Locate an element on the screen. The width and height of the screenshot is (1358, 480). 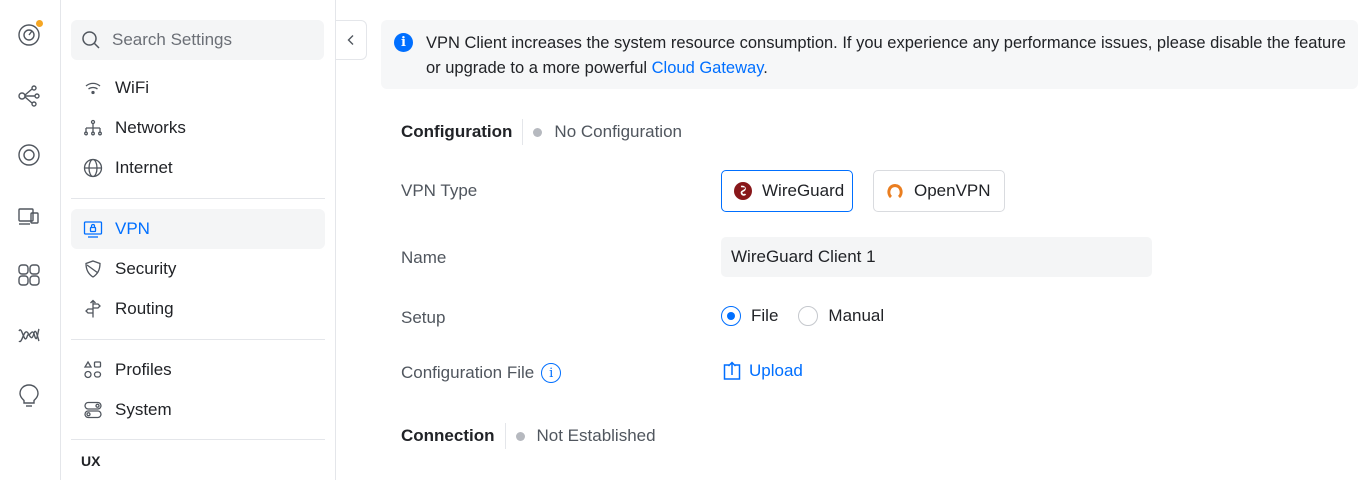
sidebar-item-profiles: Profiles is located at coordinates (198, 370).